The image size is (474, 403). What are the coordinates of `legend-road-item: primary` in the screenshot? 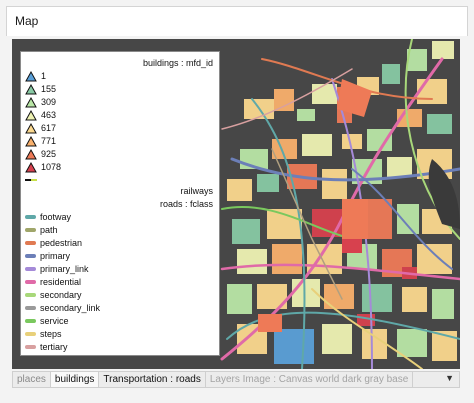 It's located at (47, 256).